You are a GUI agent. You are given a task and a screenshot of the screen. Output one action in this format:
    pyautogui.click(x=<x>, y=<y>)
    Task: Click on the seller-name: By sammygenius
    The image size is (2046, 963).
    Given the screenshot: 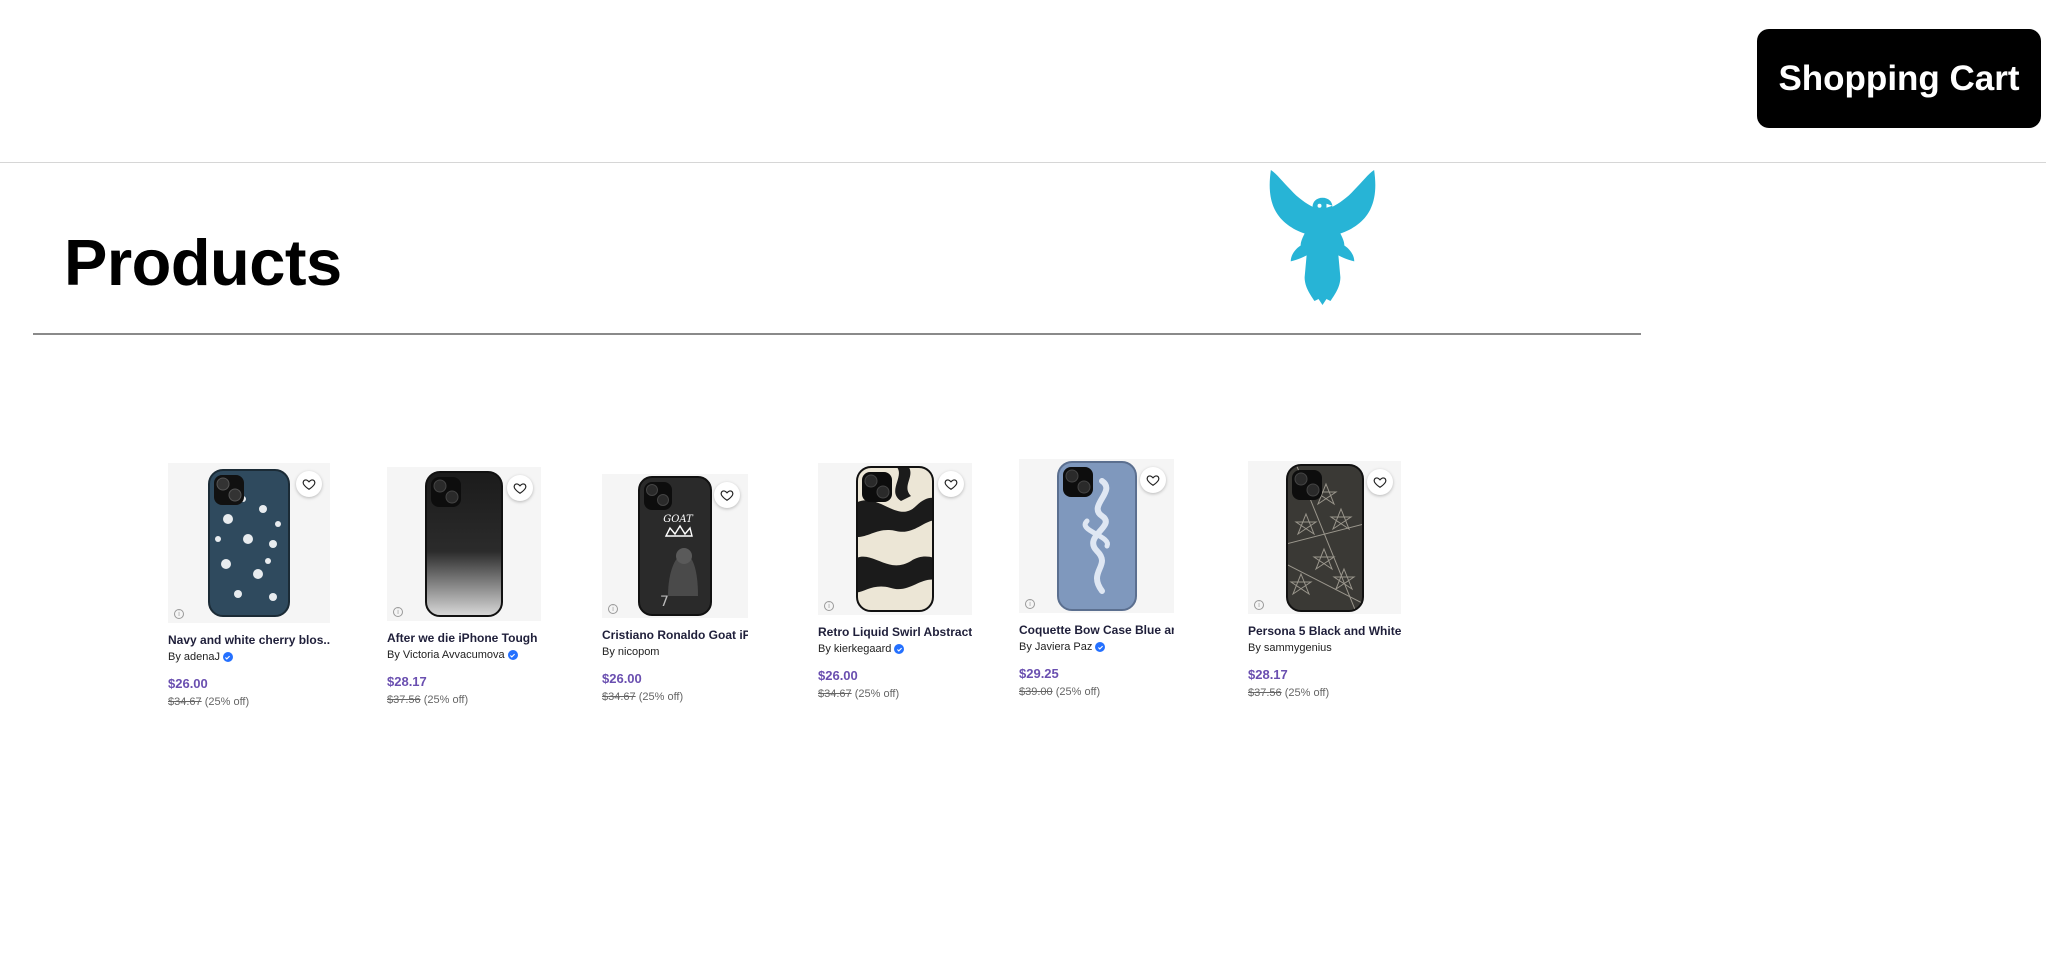 What is the action you would take?
    pyautogui.click(x=1290, y=648)
    